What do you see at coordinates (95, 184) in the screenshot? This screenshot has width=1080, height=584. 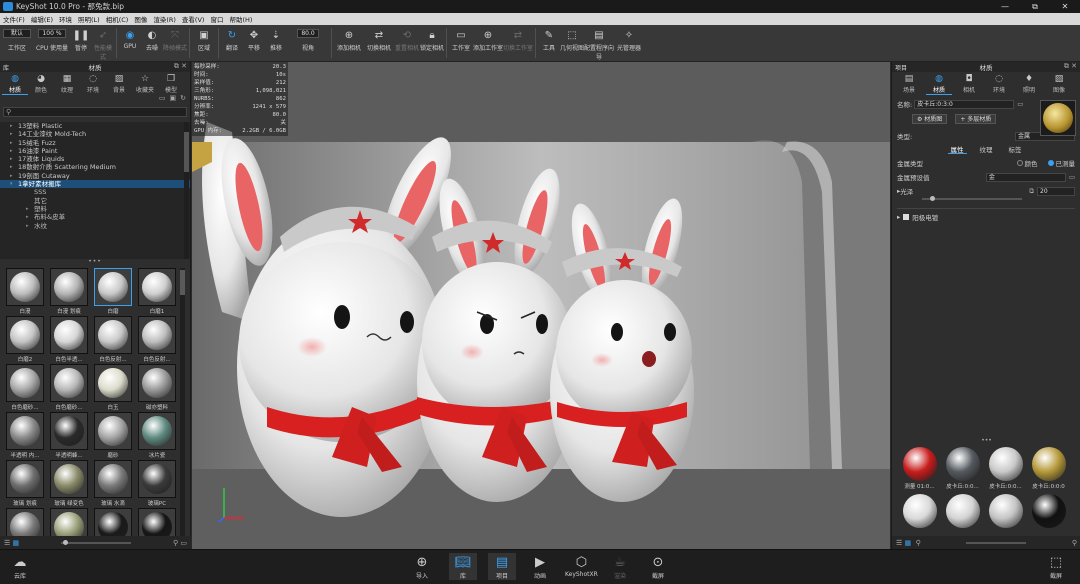 I see `tree-item-selected: ▾ 1拿好素材搬库` at bounding box center [95, 184].